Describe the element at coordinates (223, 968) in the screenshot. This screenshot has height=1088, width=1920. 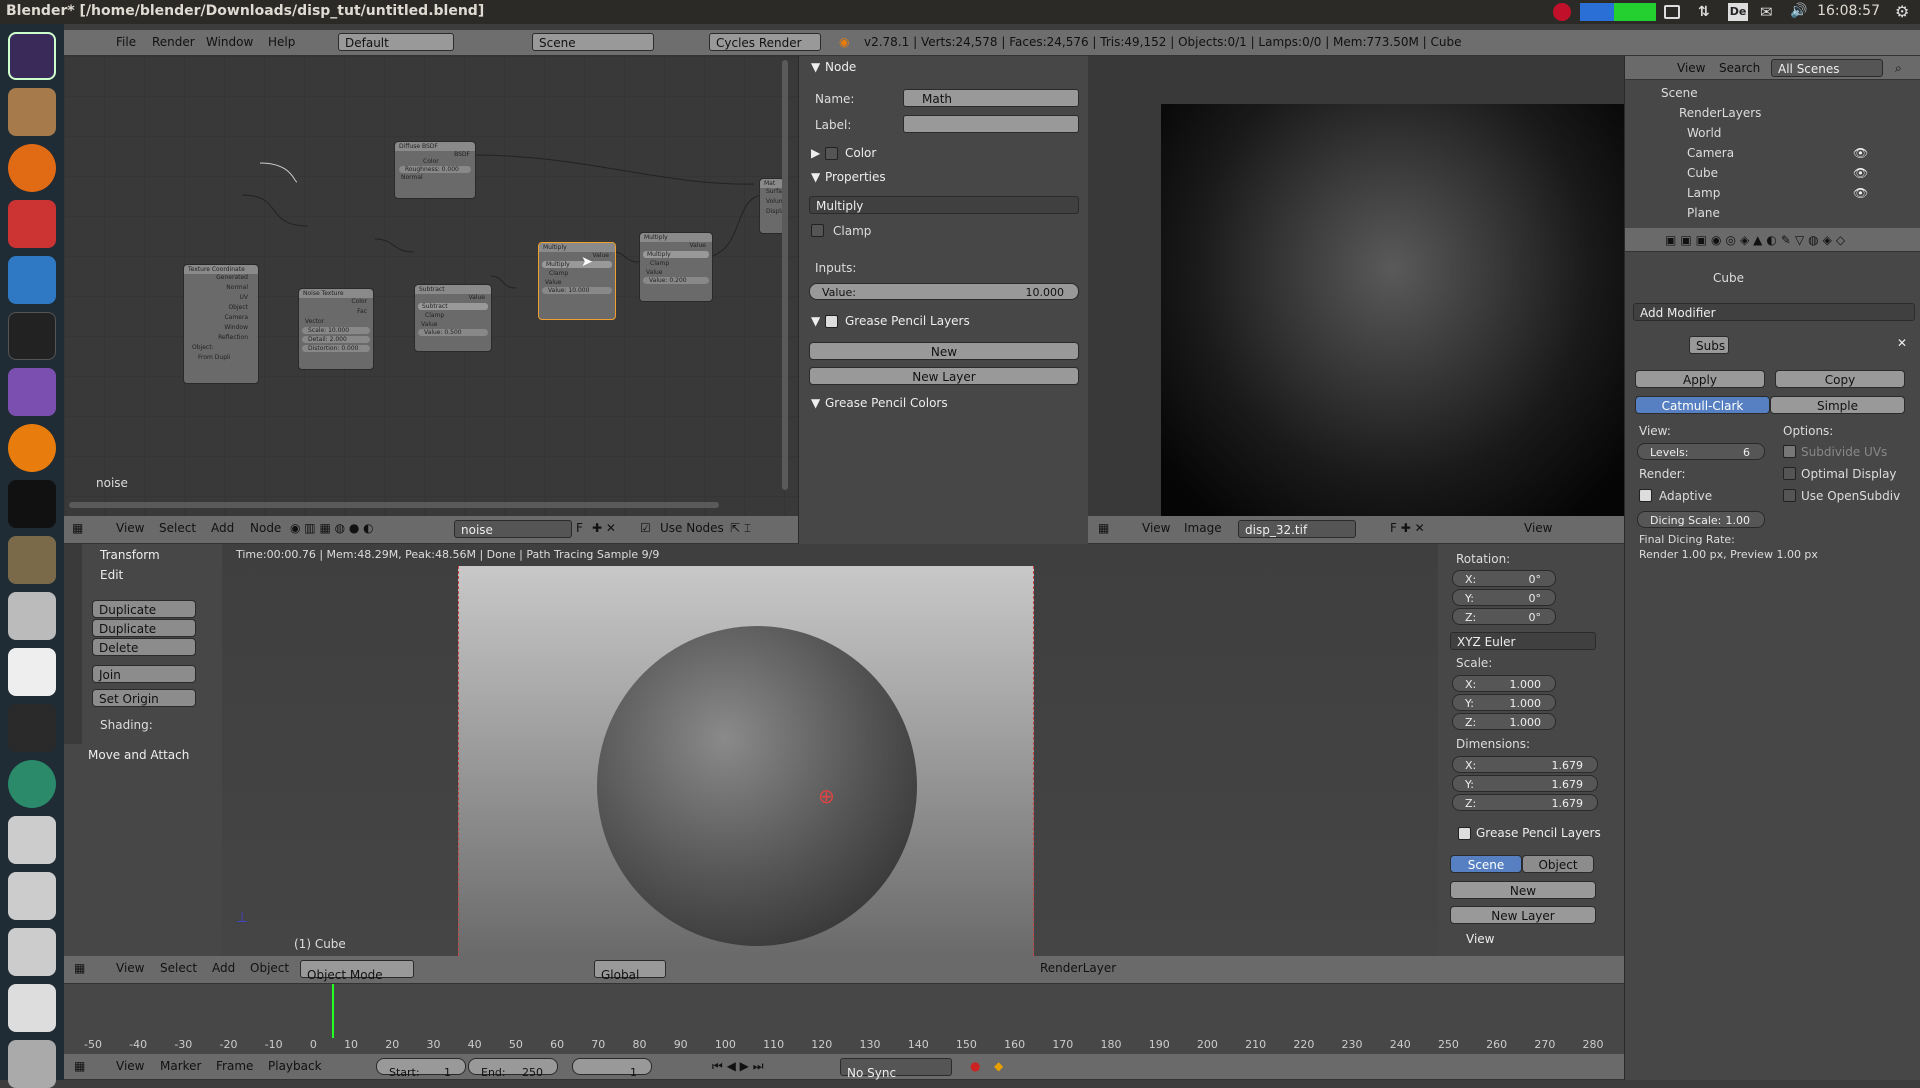
I see `menu-add: Add` at that location.